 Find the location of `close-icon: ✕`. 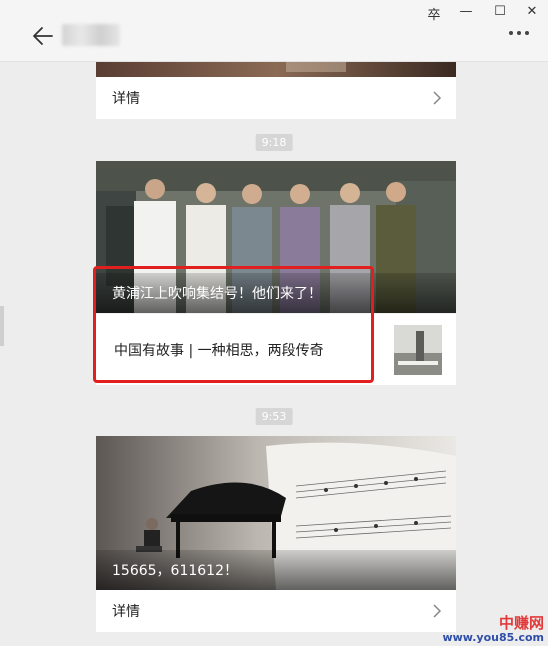

close-icon: ✕ is located at coordinates (532, 11).